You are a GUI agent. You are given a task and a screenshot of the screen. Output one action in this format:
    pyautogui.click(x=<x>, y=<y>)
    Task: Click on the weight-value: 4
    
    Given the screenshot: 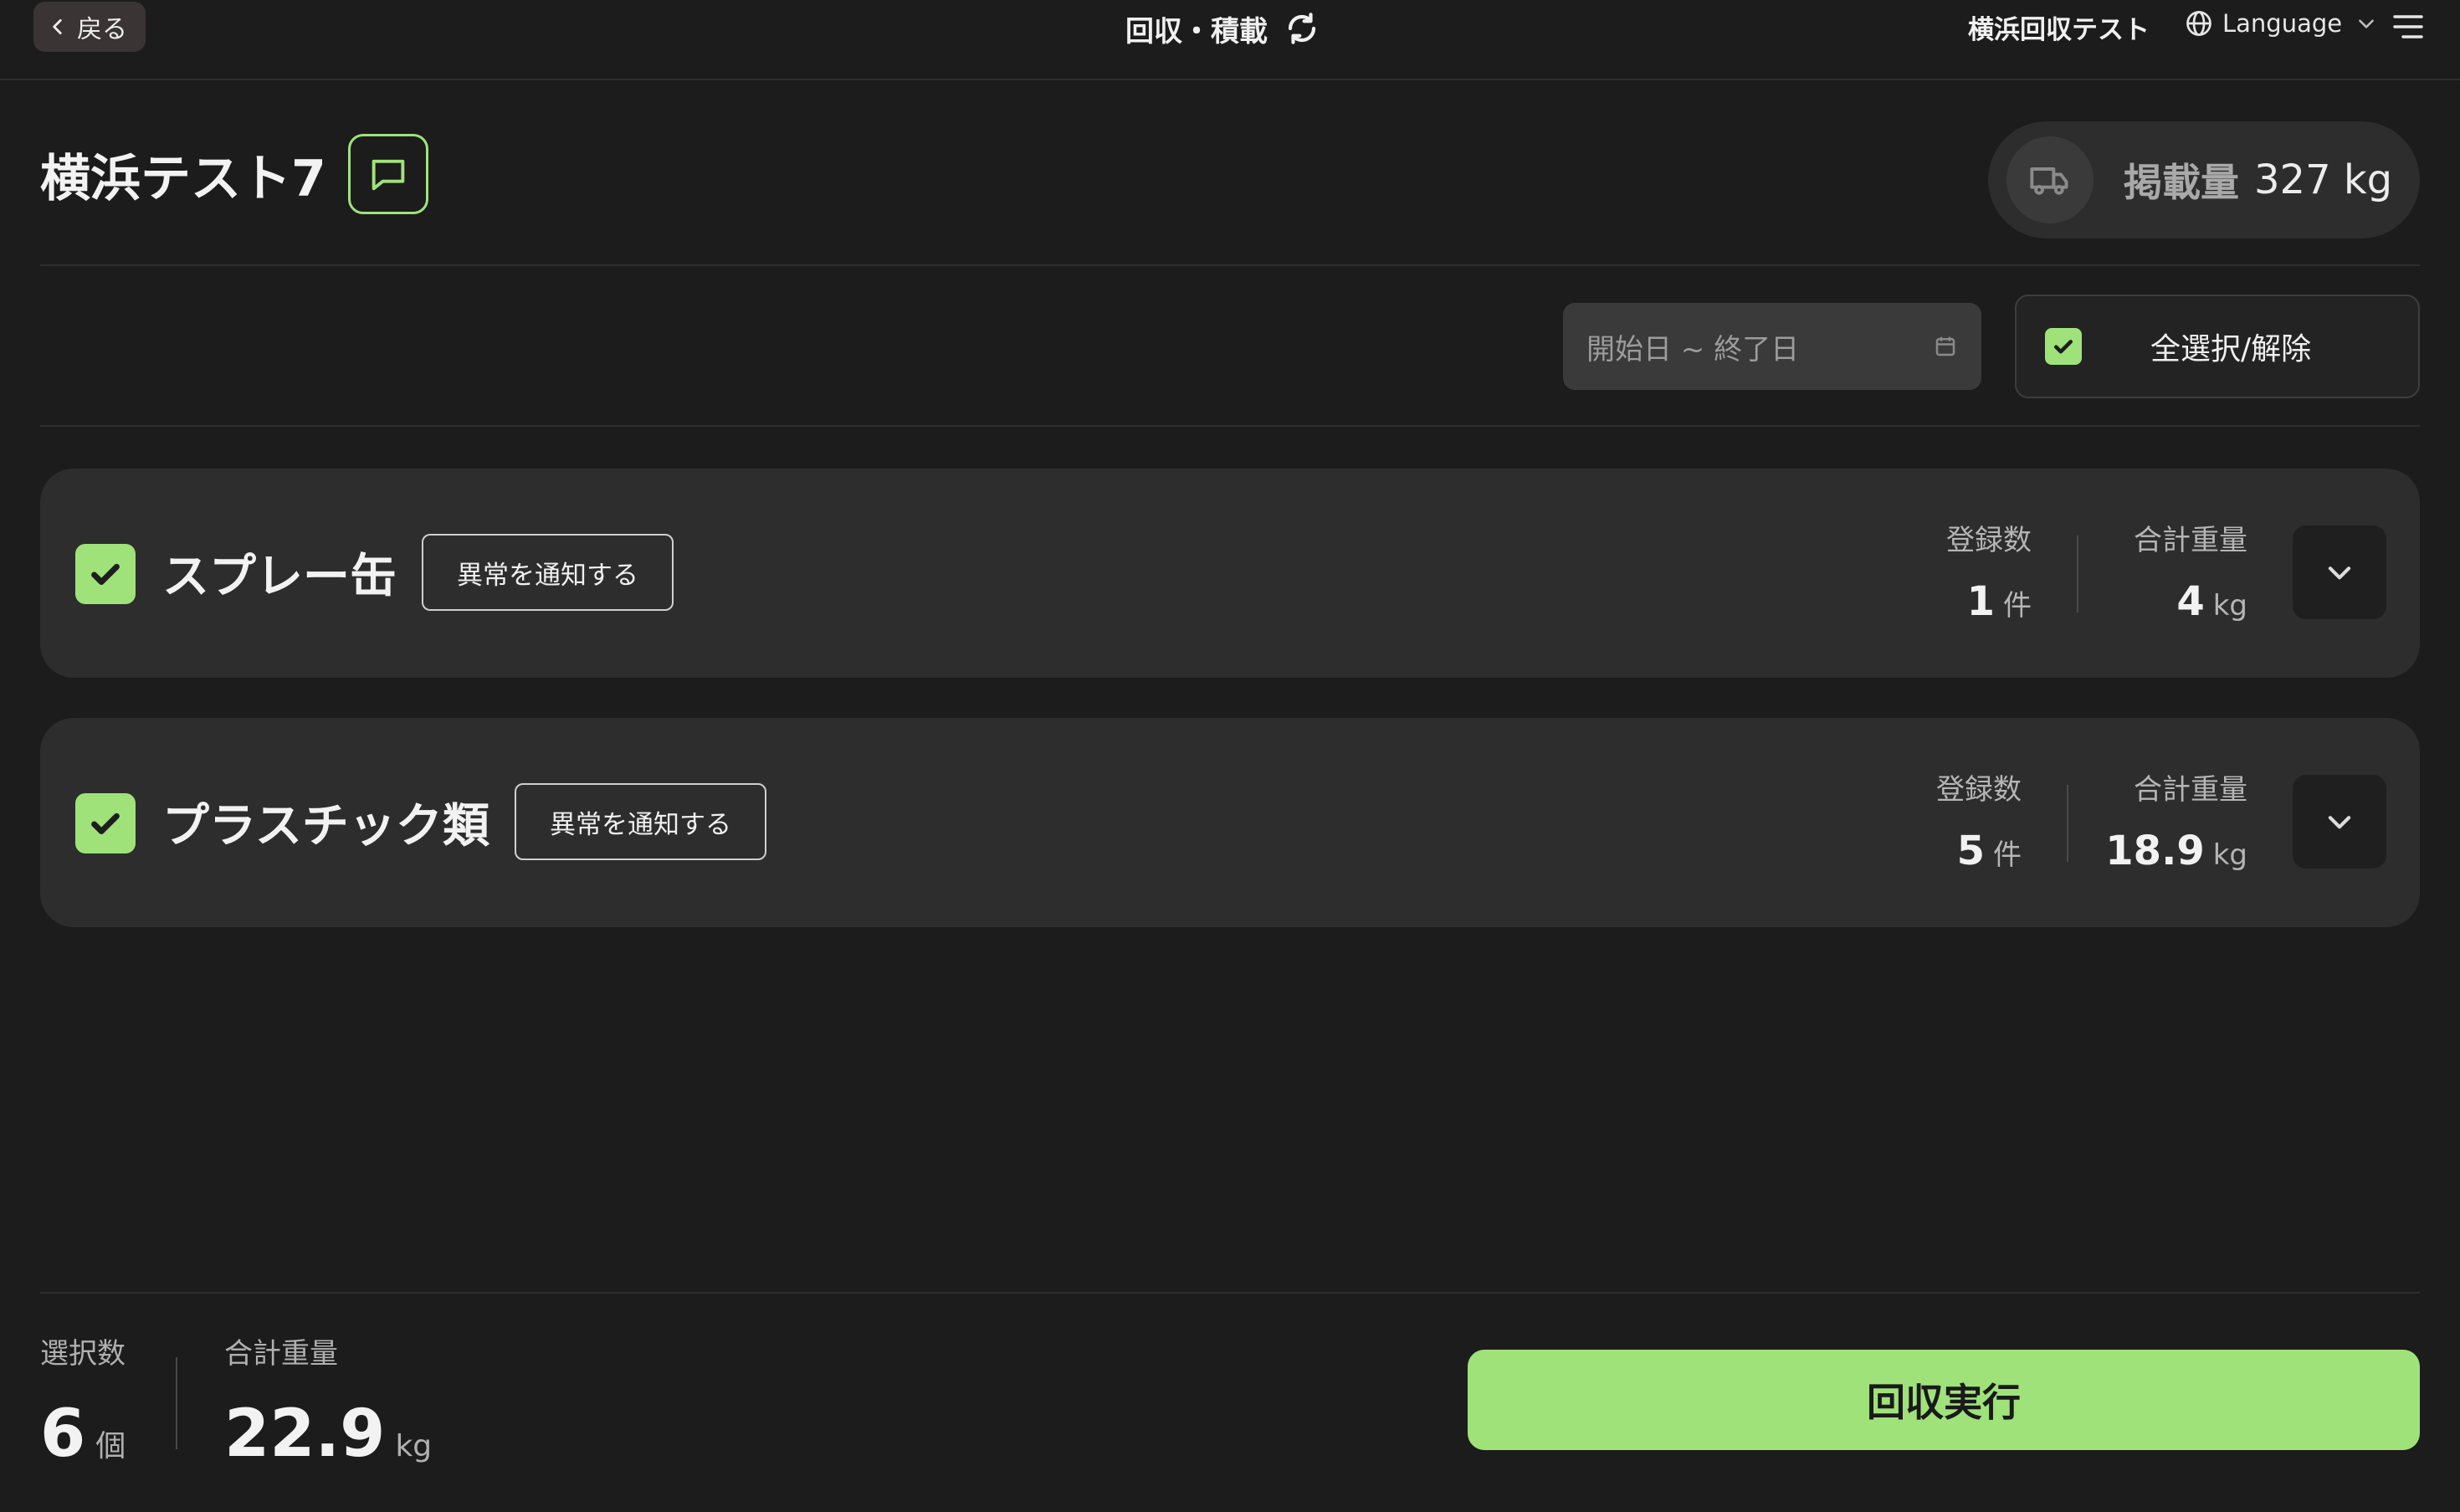 What is the action you would take?
    pyautogui.click(x=2190, y=601)
    